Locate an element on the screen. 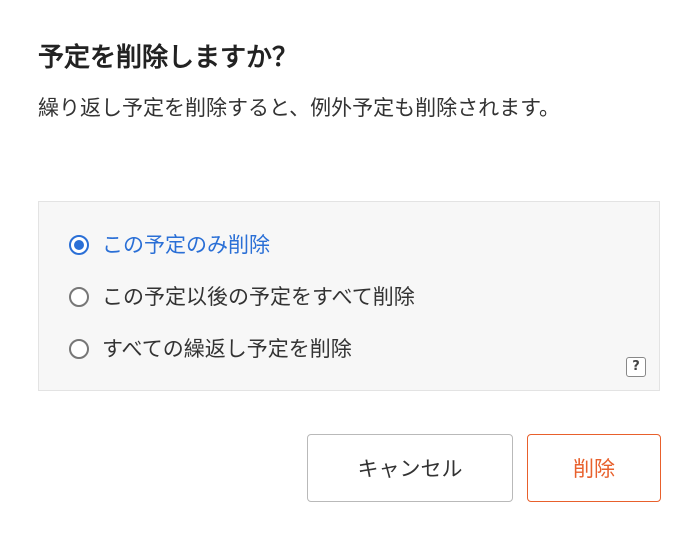  cancel-button: キャンセル is located at coordinates (410, 468).